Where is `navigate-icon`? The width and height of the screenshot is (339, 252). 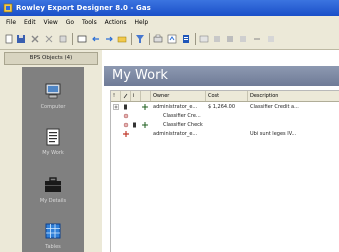
navigate-icon is located at coordinates (63, 39).